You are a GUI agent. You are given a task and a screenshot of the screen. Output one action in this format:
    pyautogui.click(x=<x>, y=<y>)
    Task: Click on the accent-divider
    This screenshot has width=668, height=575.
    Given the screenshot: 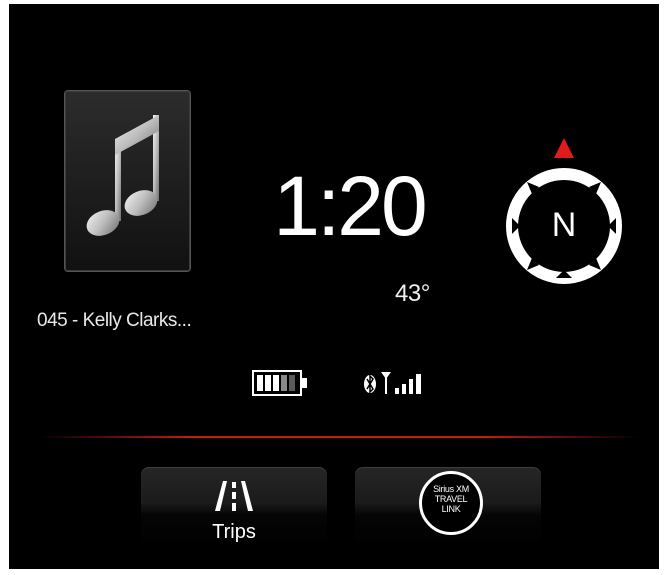 What is the action you would take?
    pyautogui.click(x=339, y=437)
    